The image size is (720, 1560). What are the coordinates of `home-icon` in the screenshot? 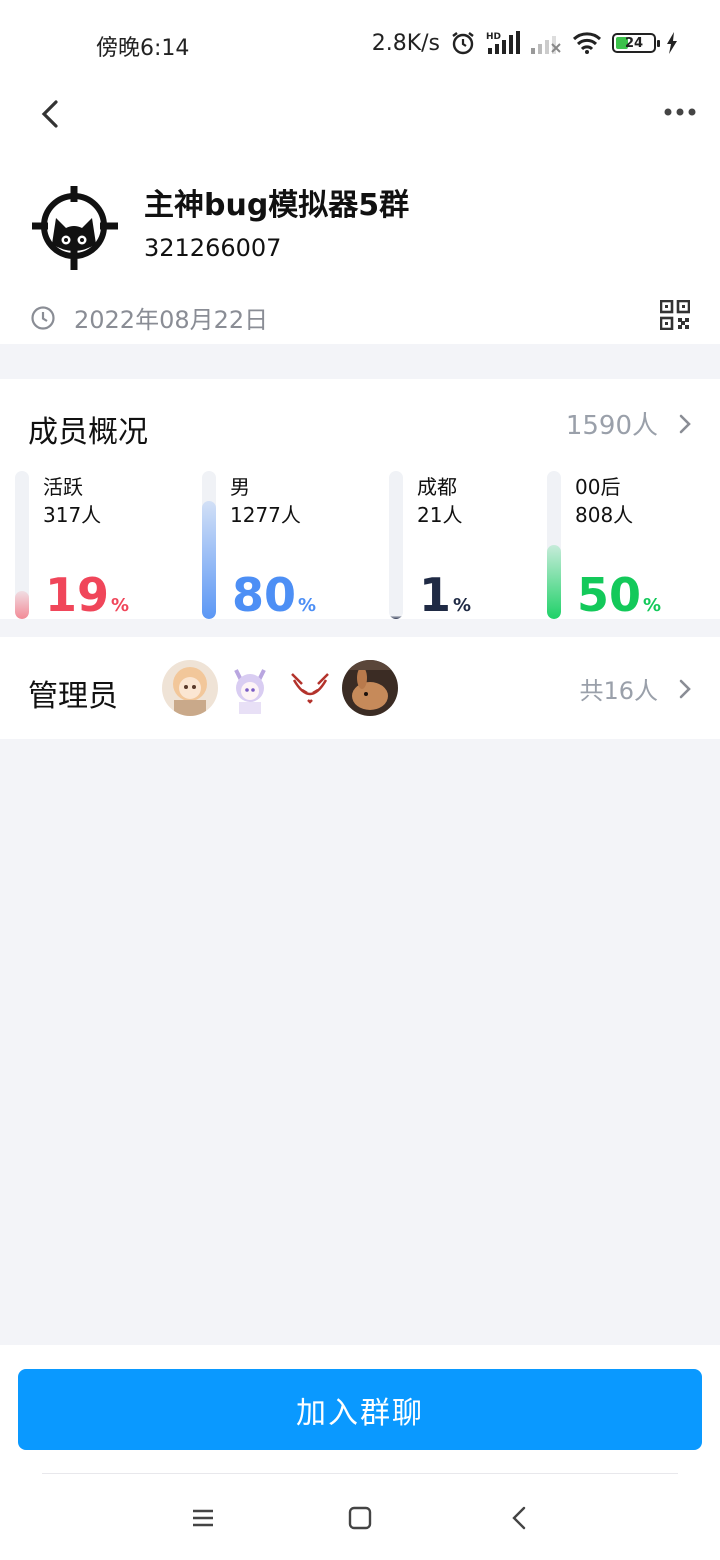 It's located at (360, 1518).